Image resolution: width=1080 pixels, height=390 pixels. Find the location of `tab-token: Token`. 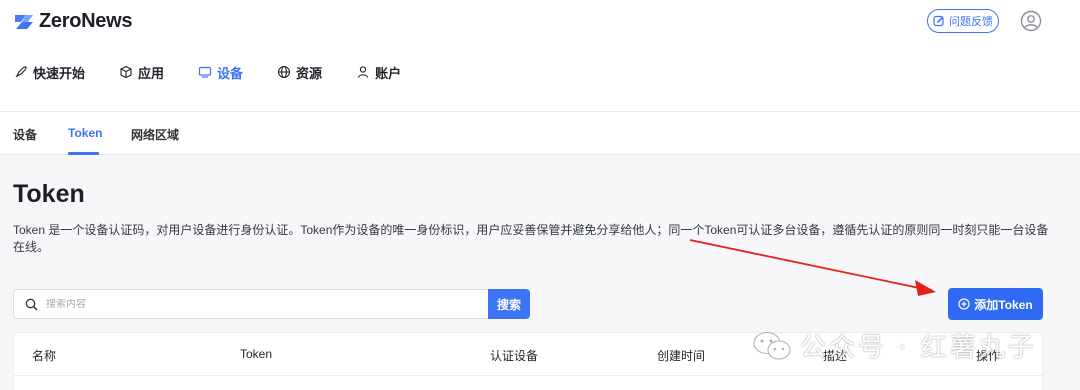

tab-token: Token is located at coordinates (85, 133).